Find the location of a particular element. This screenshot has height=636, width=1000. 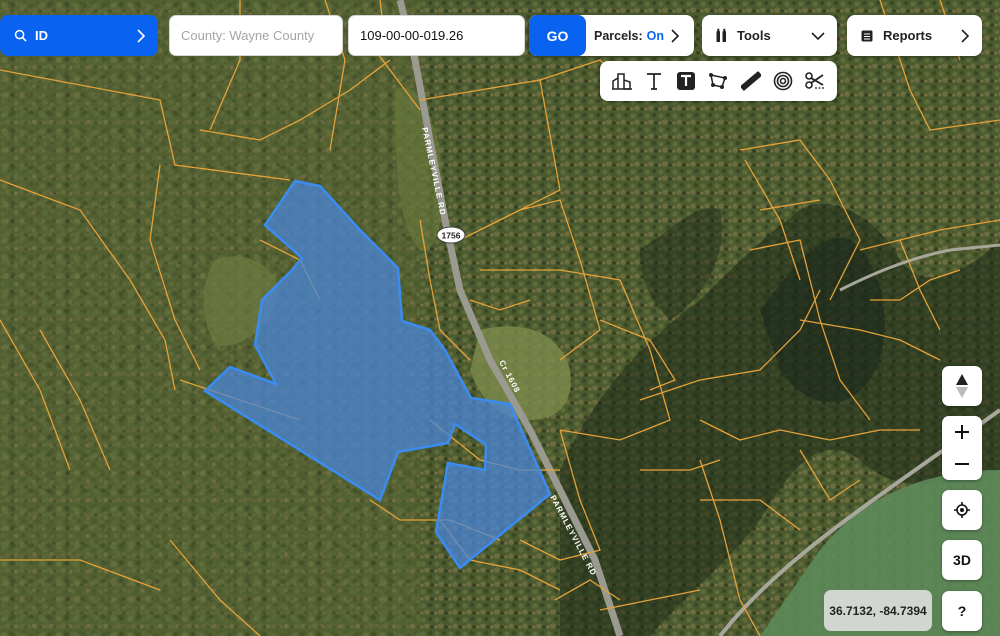

county-input is located at coordinates (256, 35).